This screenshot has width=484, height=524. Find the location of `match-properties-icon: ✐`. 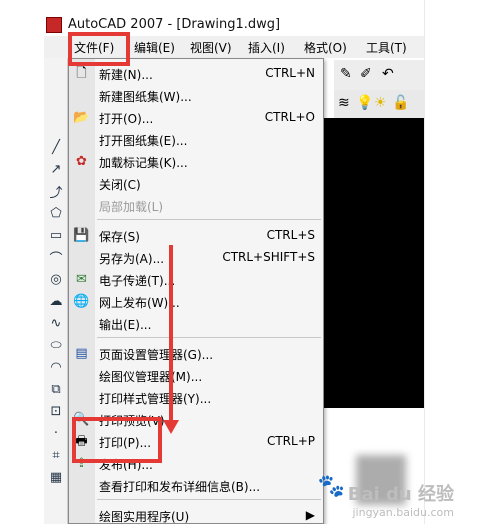

match-properties-icon: ✐ is located at coordinates (366, 74).